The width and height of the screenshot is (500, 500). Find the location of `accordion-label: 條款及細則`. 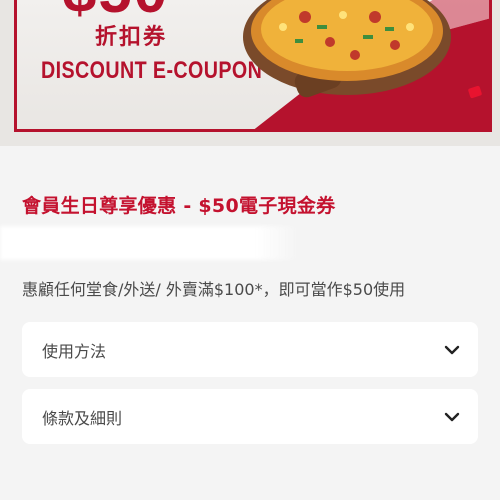

accordion-label: 條款及細則 is located at coordinates (82, 418).